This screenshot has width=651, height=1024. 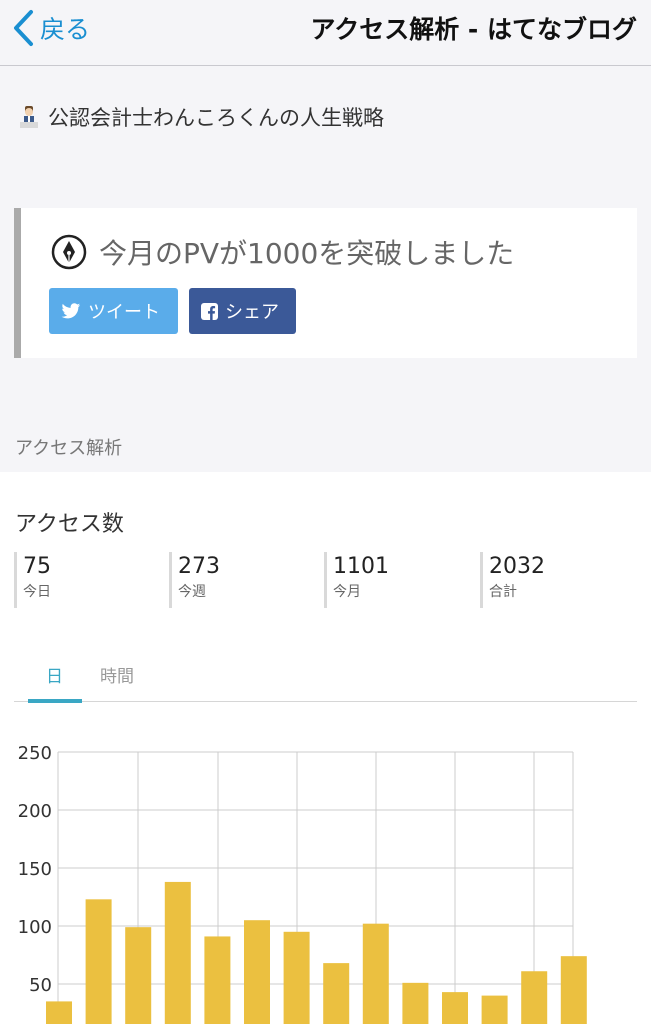 What do you see at coordinates (216, 118) in the screenshot?
I see `blog-title: 公認会計士わんころくんの人生戦略` at bounding box center [216, 118].